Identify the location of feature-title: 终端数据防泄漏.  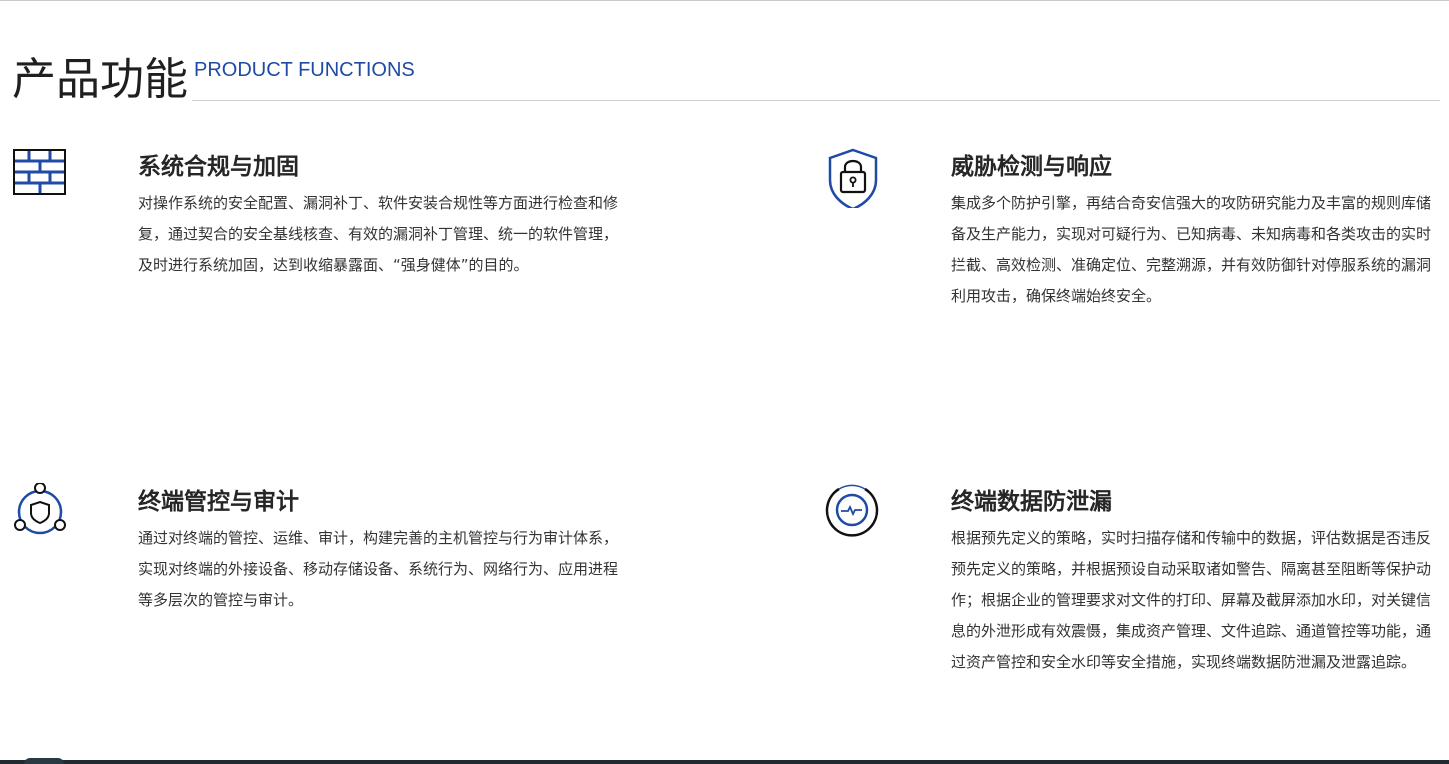
(1031, 502).